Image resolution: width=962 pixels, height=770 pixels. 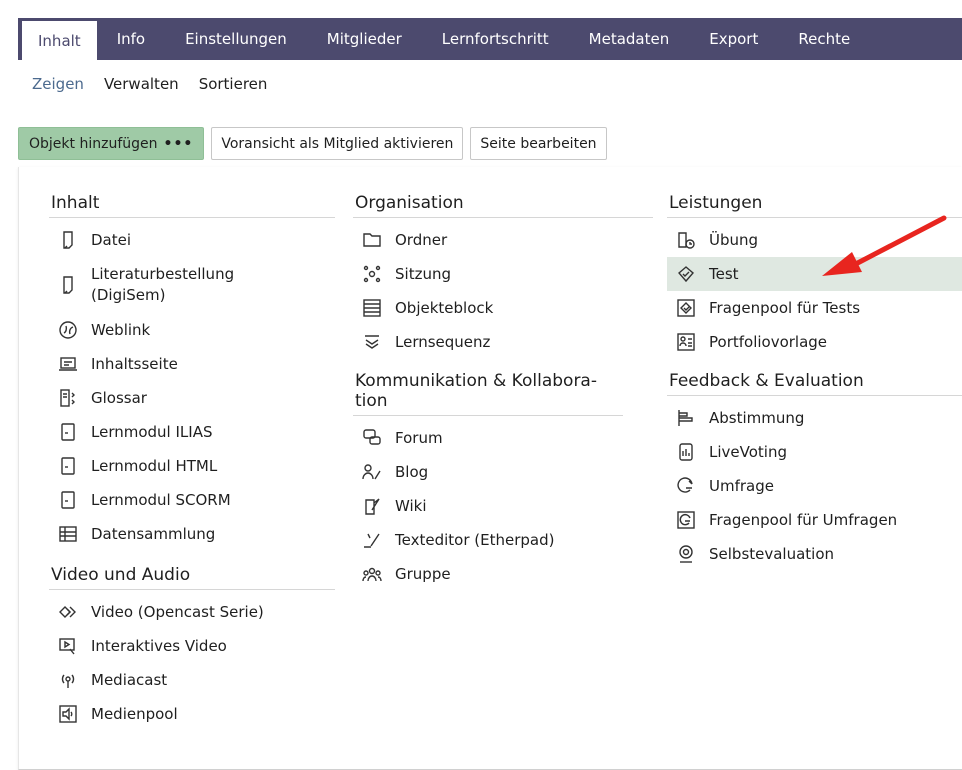 I want to click on learning-sequence-icon, so click(x=372, y=342).